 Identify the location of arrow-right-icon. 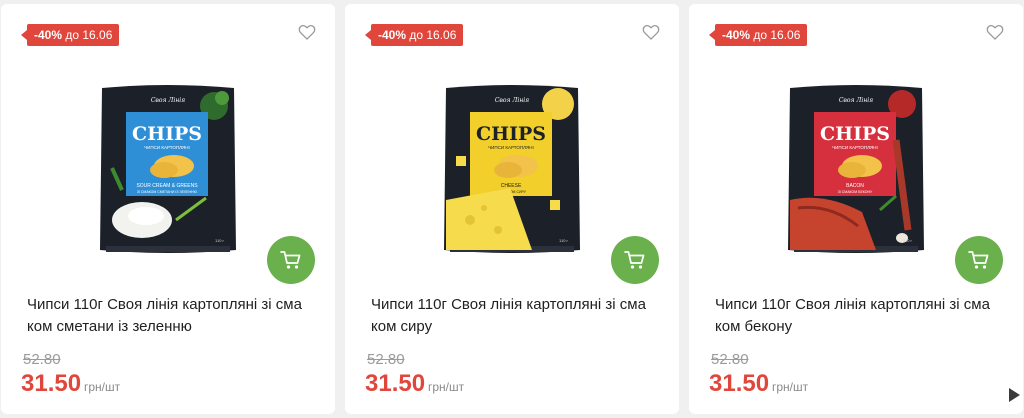
(1014, 395).